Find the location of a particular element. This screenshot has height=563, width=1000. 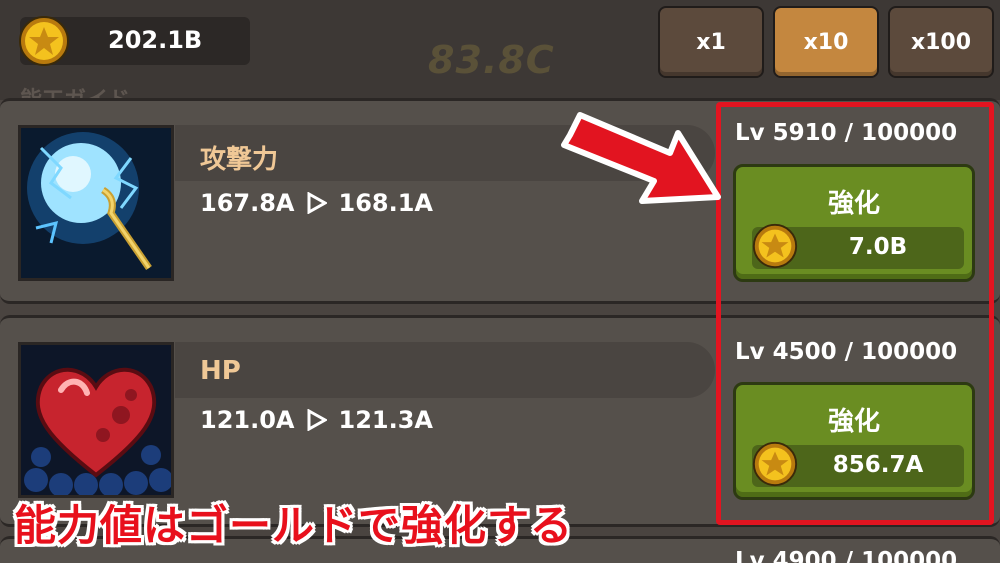

stat-name-hp: HP is located at coordinates (220, 371).